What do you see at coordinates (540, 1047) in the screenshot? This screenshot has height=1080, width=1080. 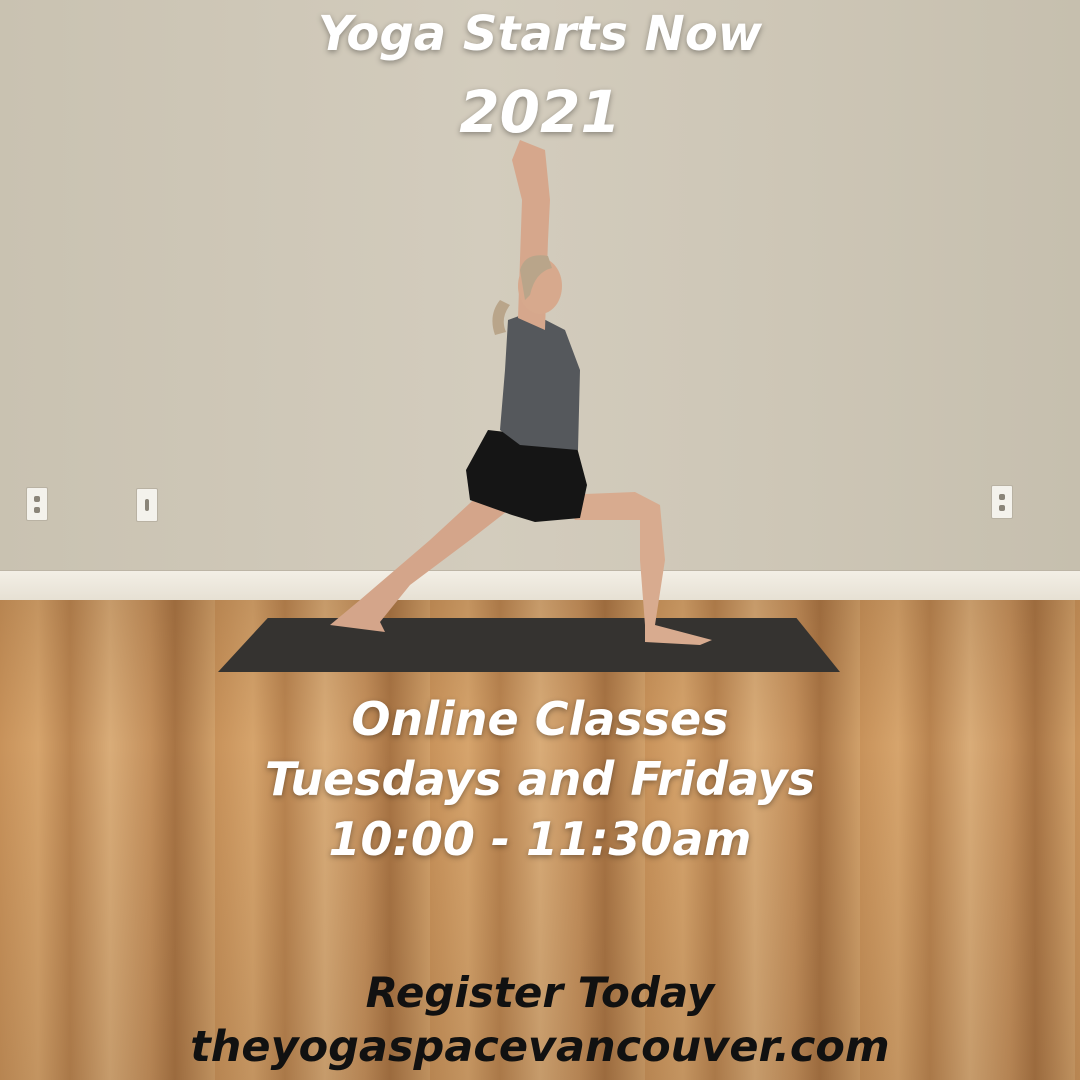 I see `website-url: theyogaspacevancouver.com` at bounding box center [540, 1047].